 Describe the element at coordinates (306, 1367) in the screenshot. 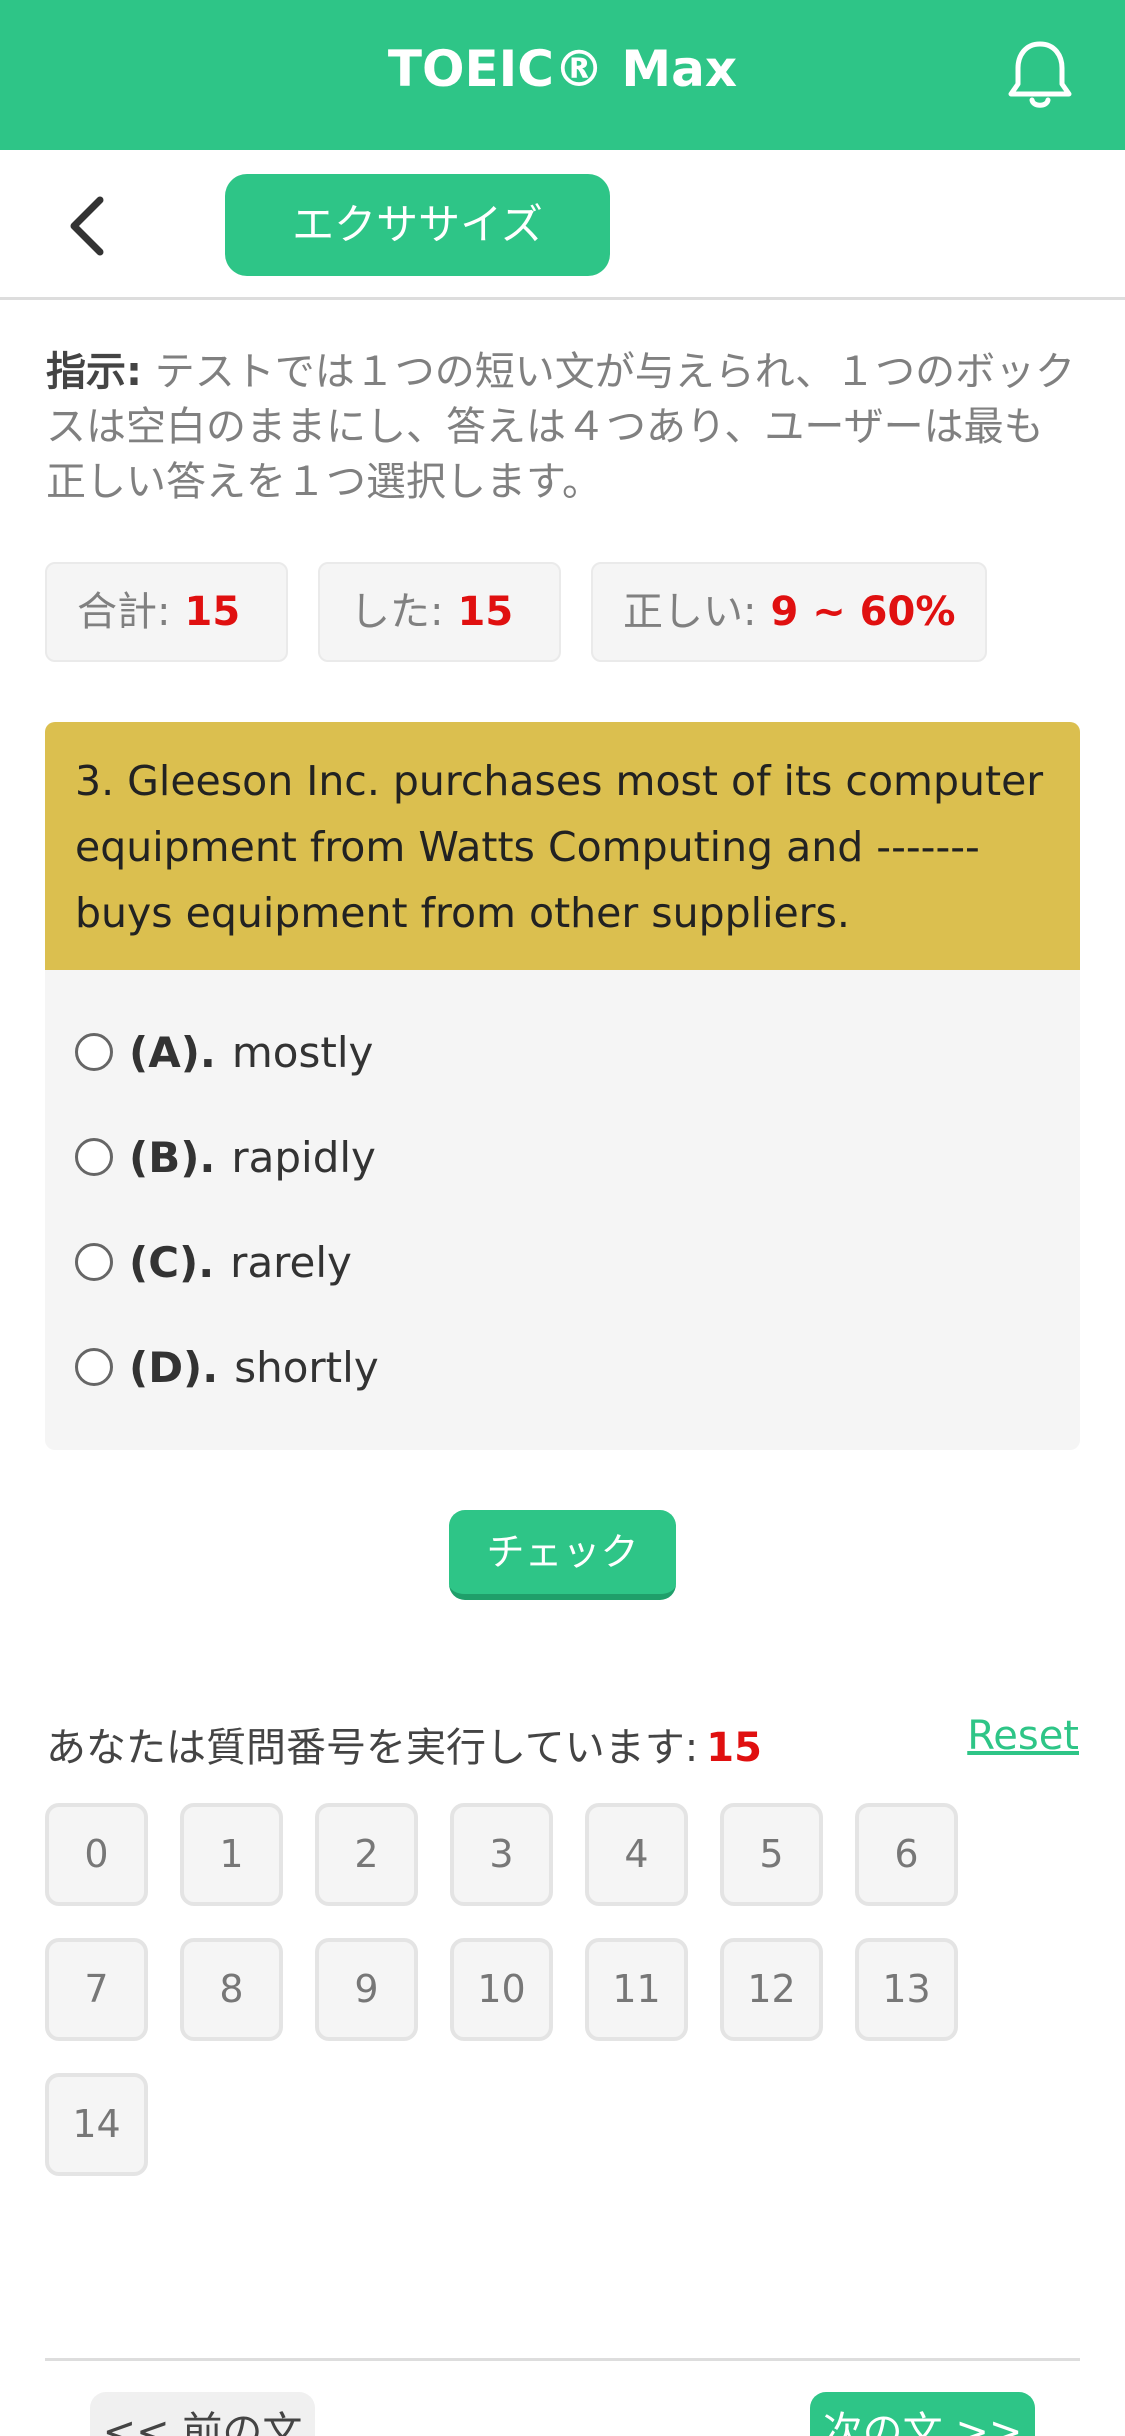

I see `option-text: shortly` at that location.